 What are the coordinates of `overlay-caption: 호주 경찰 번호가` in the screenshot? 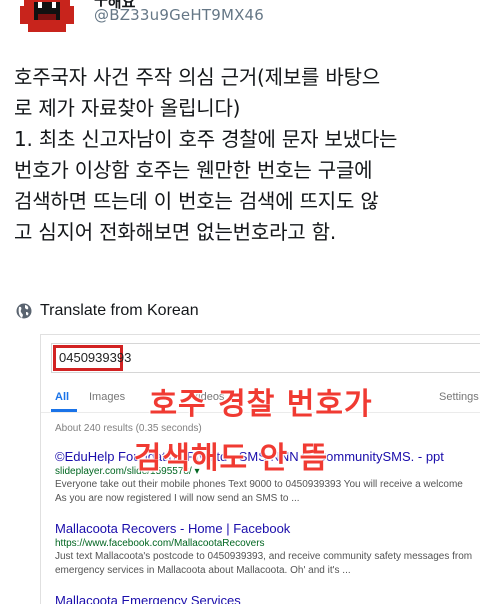 It's located at (261, 404).